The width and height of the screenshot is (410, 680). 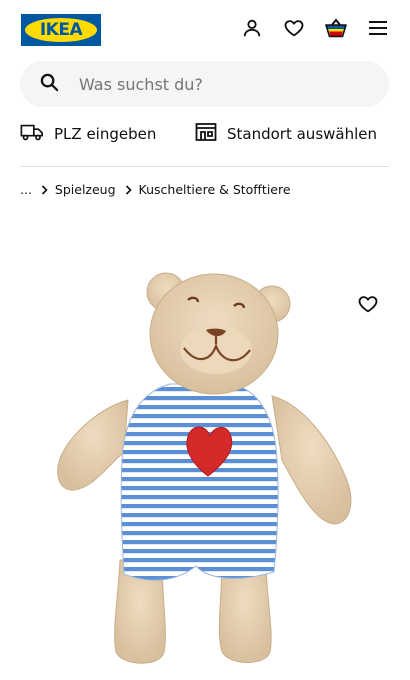 I want to click on menu-icon, so click(x=378, y=28).